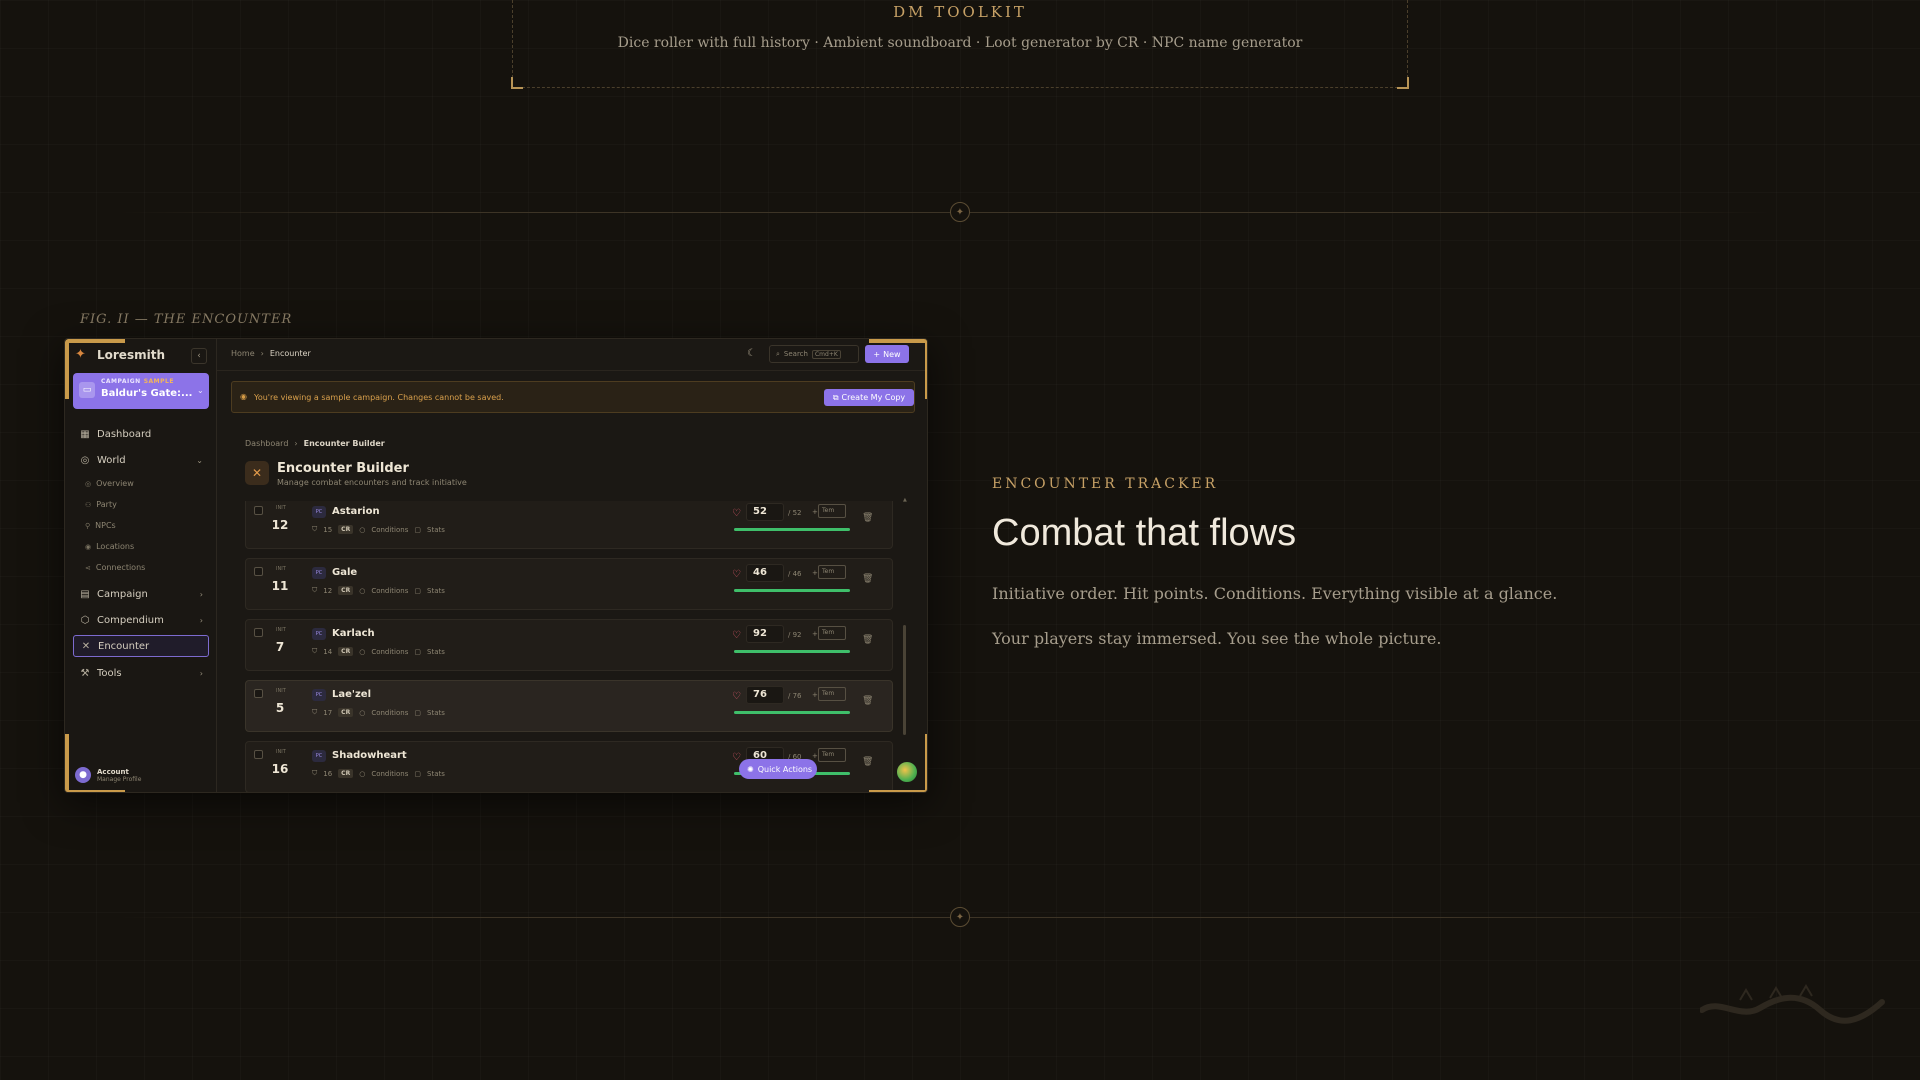  I want to click on sidebar-item-campaign: ▤ Campaign ›, so click(141, 594).